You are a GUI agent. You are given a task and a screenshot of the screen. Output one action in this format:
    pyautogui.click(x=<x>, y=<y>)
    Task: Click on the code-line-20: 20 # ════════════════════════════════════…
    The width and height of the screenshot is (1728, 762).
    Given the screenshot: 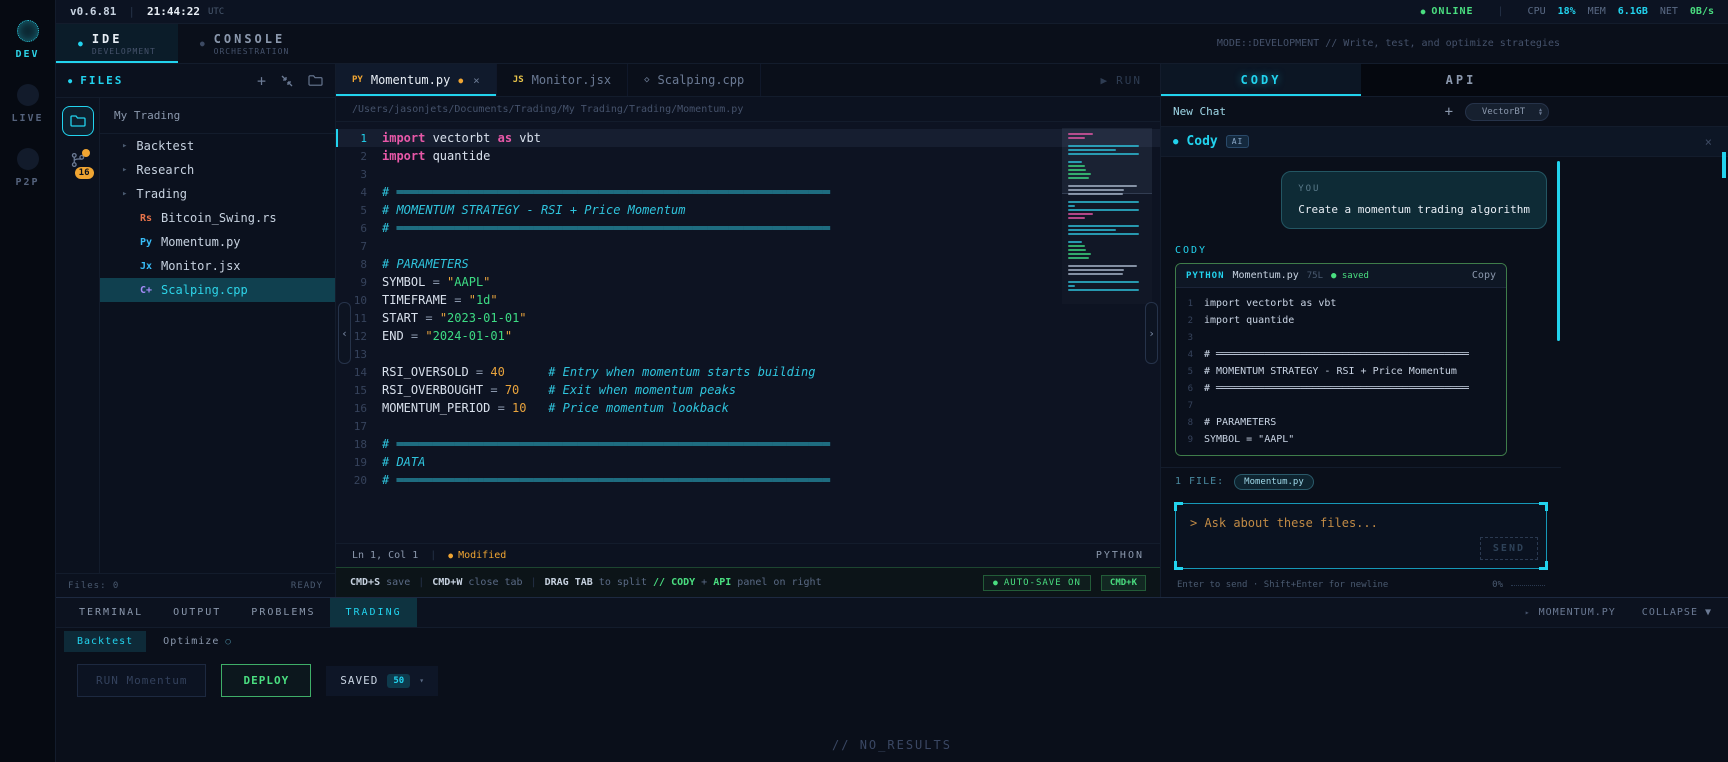 What is the action you would take?
    pyautogui.click(x=748, y=480)
    